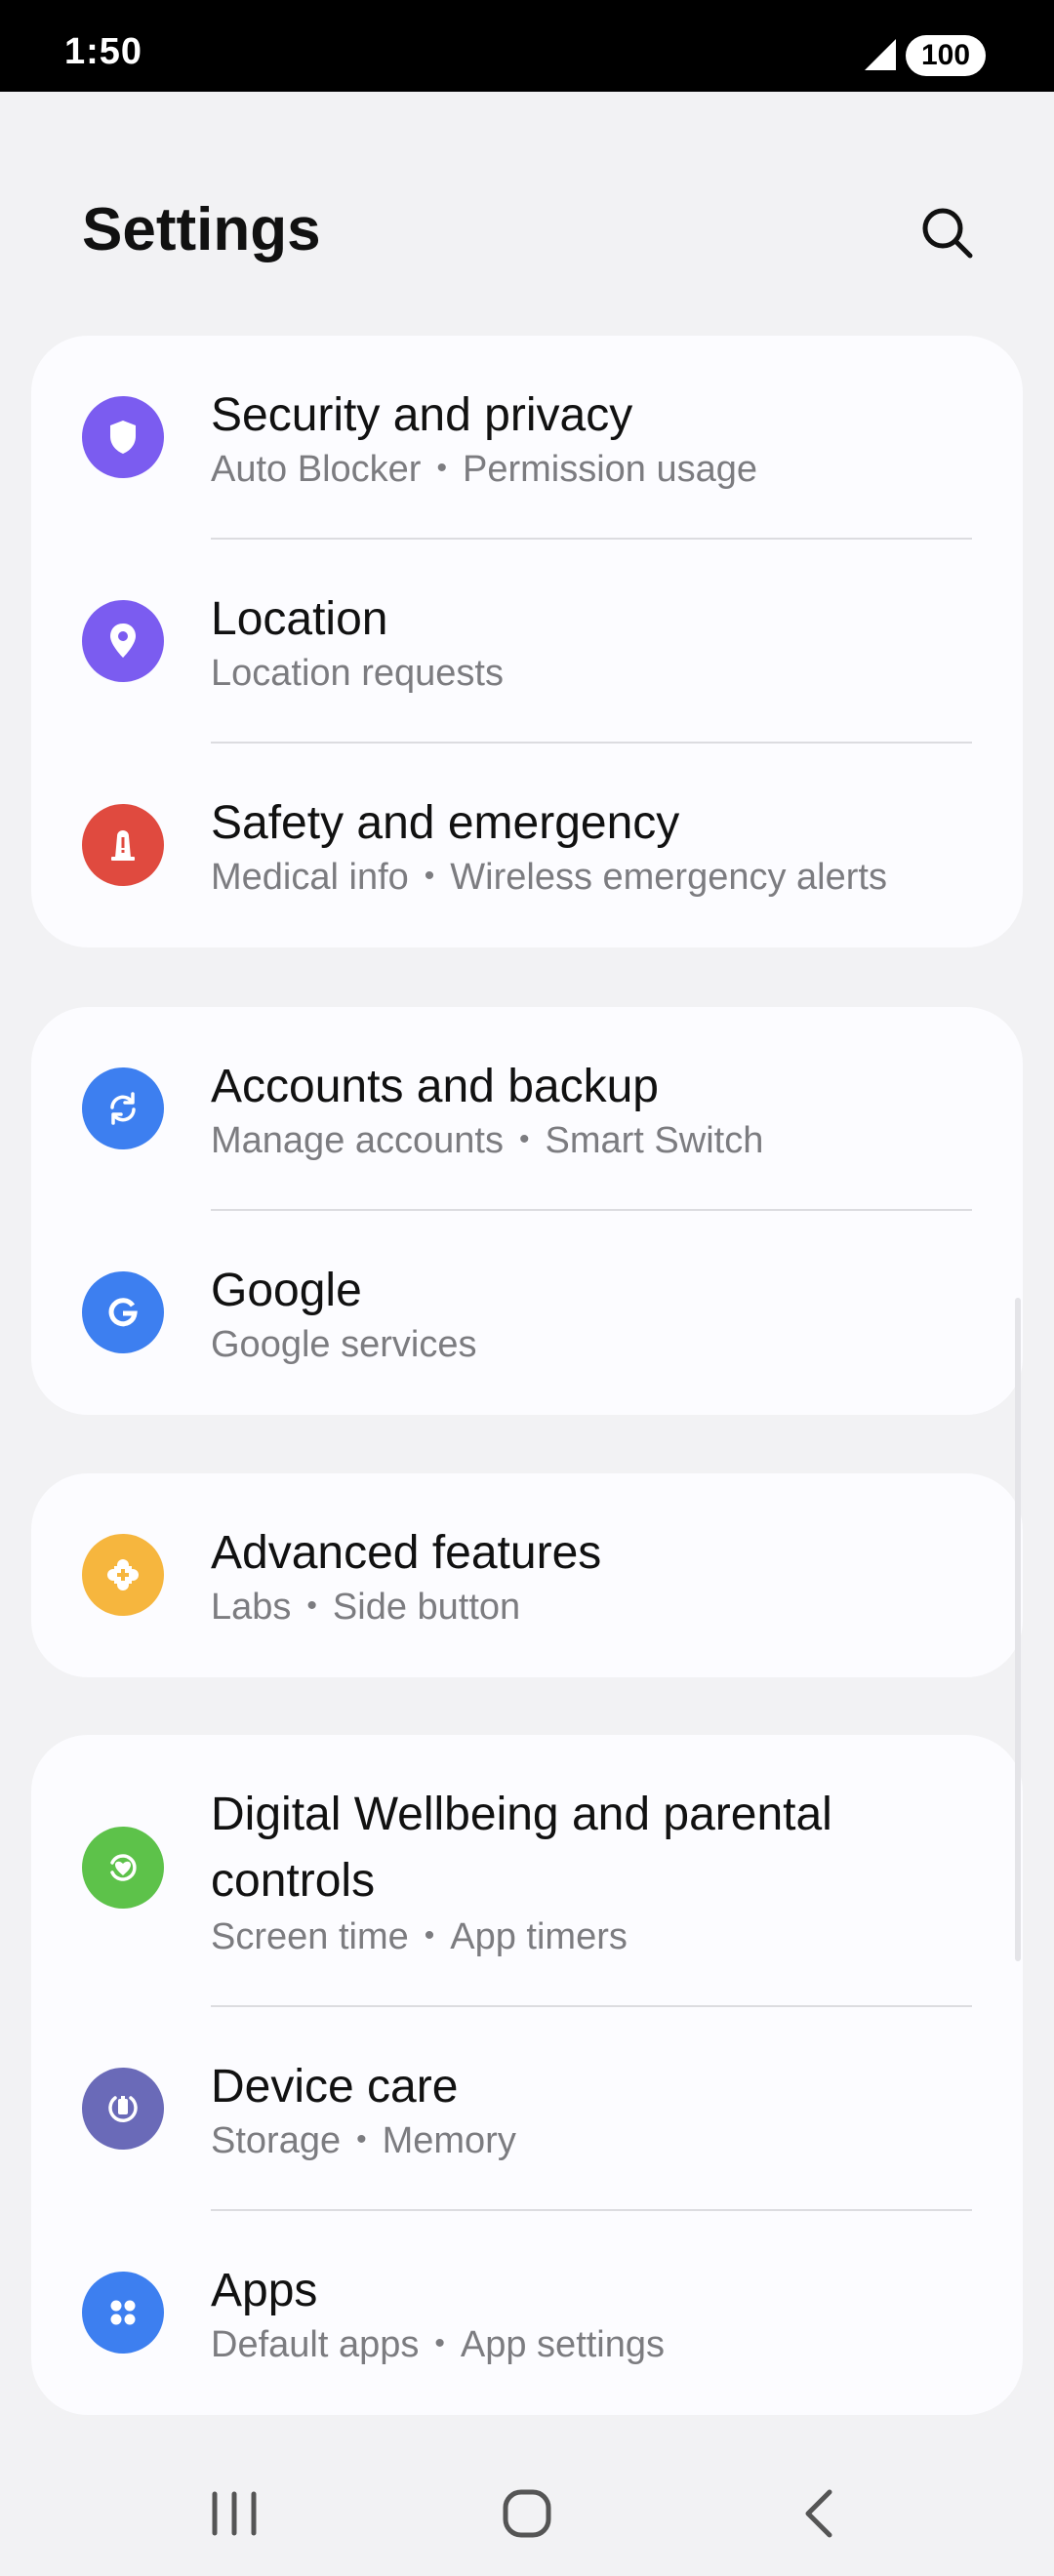 This screenshot has width=1054, height=2576. Describe the element at coordinates (299, 619) in the screenshot. I see `row-title: Location` at that location.